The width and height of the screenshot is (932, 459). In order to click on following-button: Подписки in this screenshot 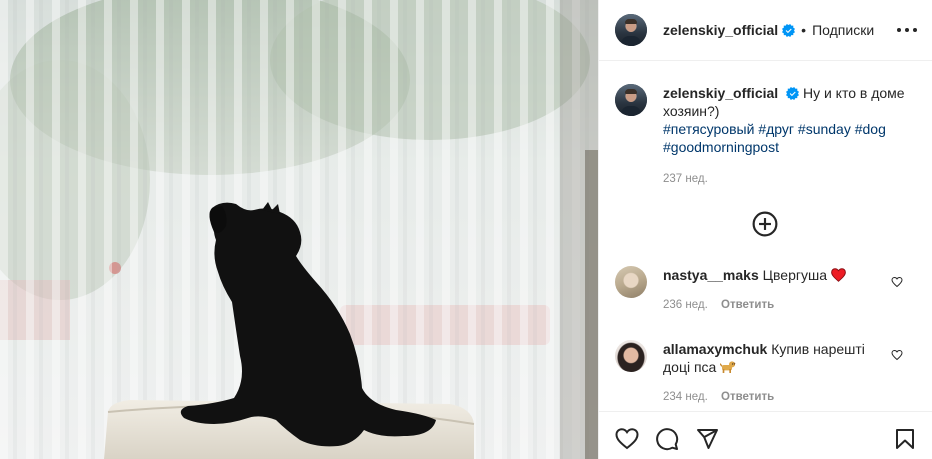, I will do `click(843, 30)`.